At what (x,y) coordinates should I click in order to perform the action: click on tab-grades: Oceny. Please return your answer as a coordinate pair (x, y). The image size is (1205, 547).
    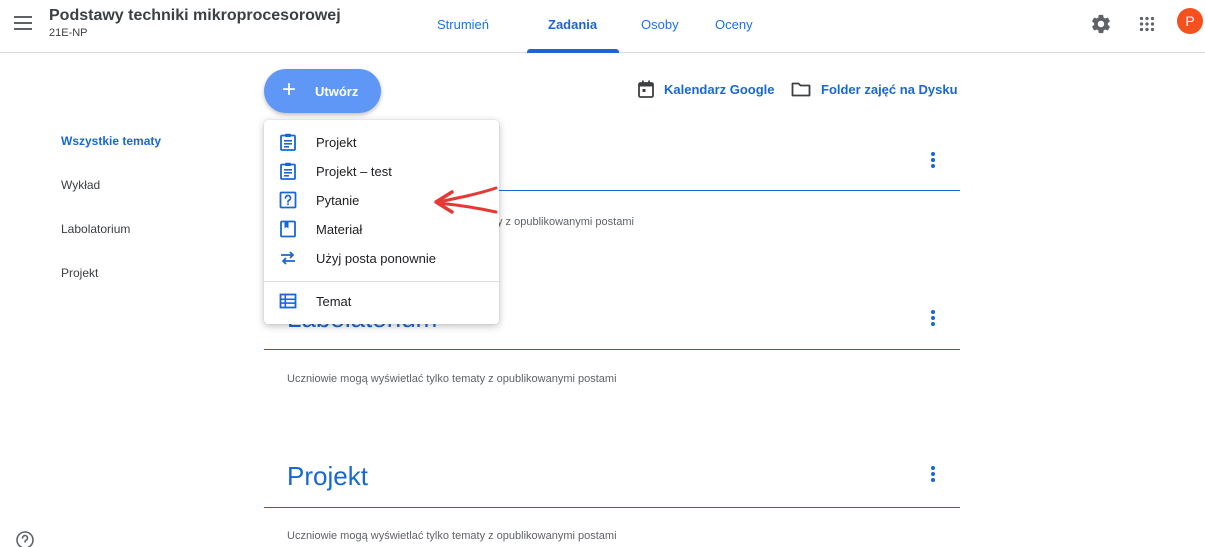
    Looking at the image, I should click on (734, 24).